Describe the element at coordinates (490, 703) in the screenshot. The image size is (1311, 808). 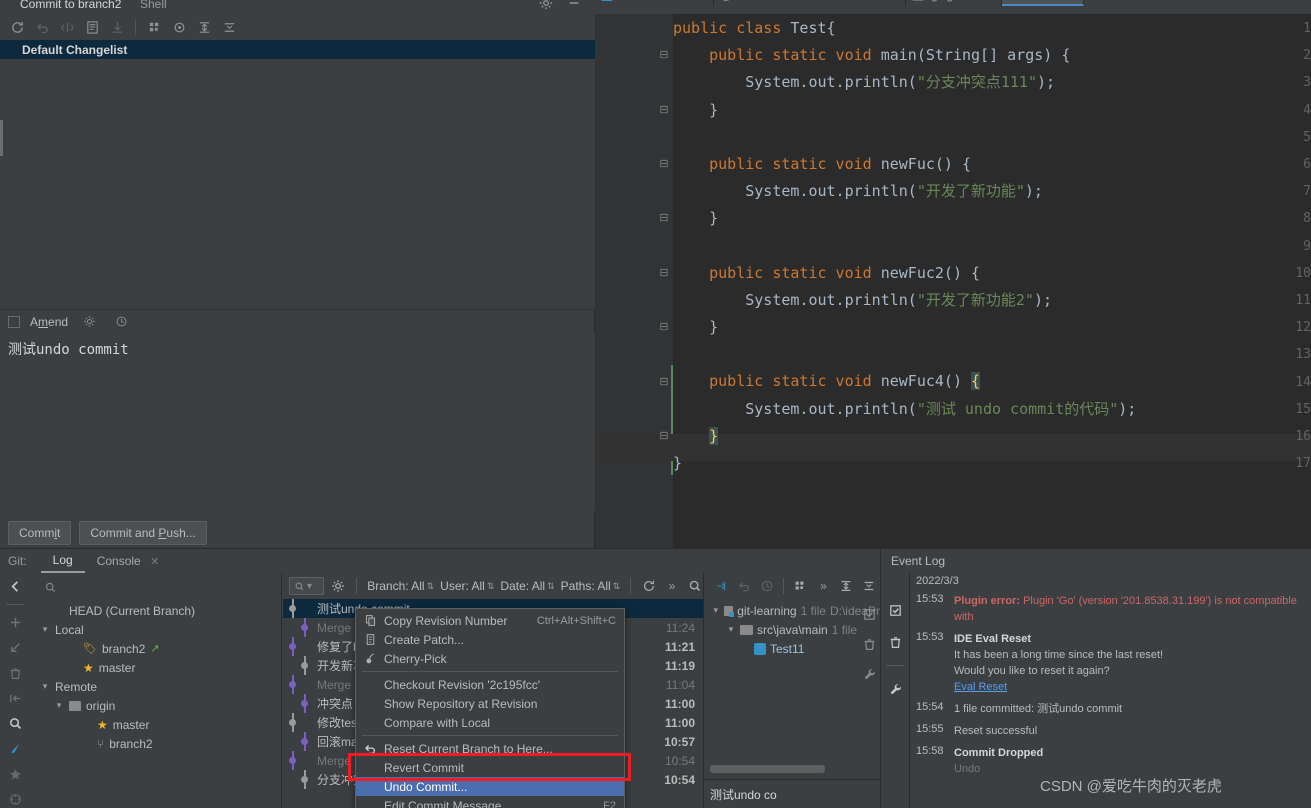
I see `context-menu-item: Show Repository at Revision` at that location.